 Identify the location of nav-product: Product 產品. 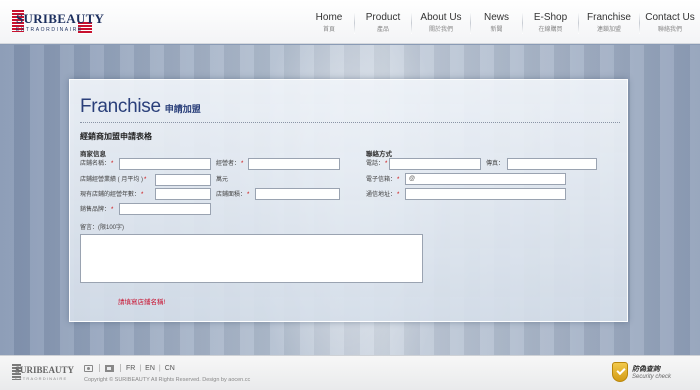
(383, 23).